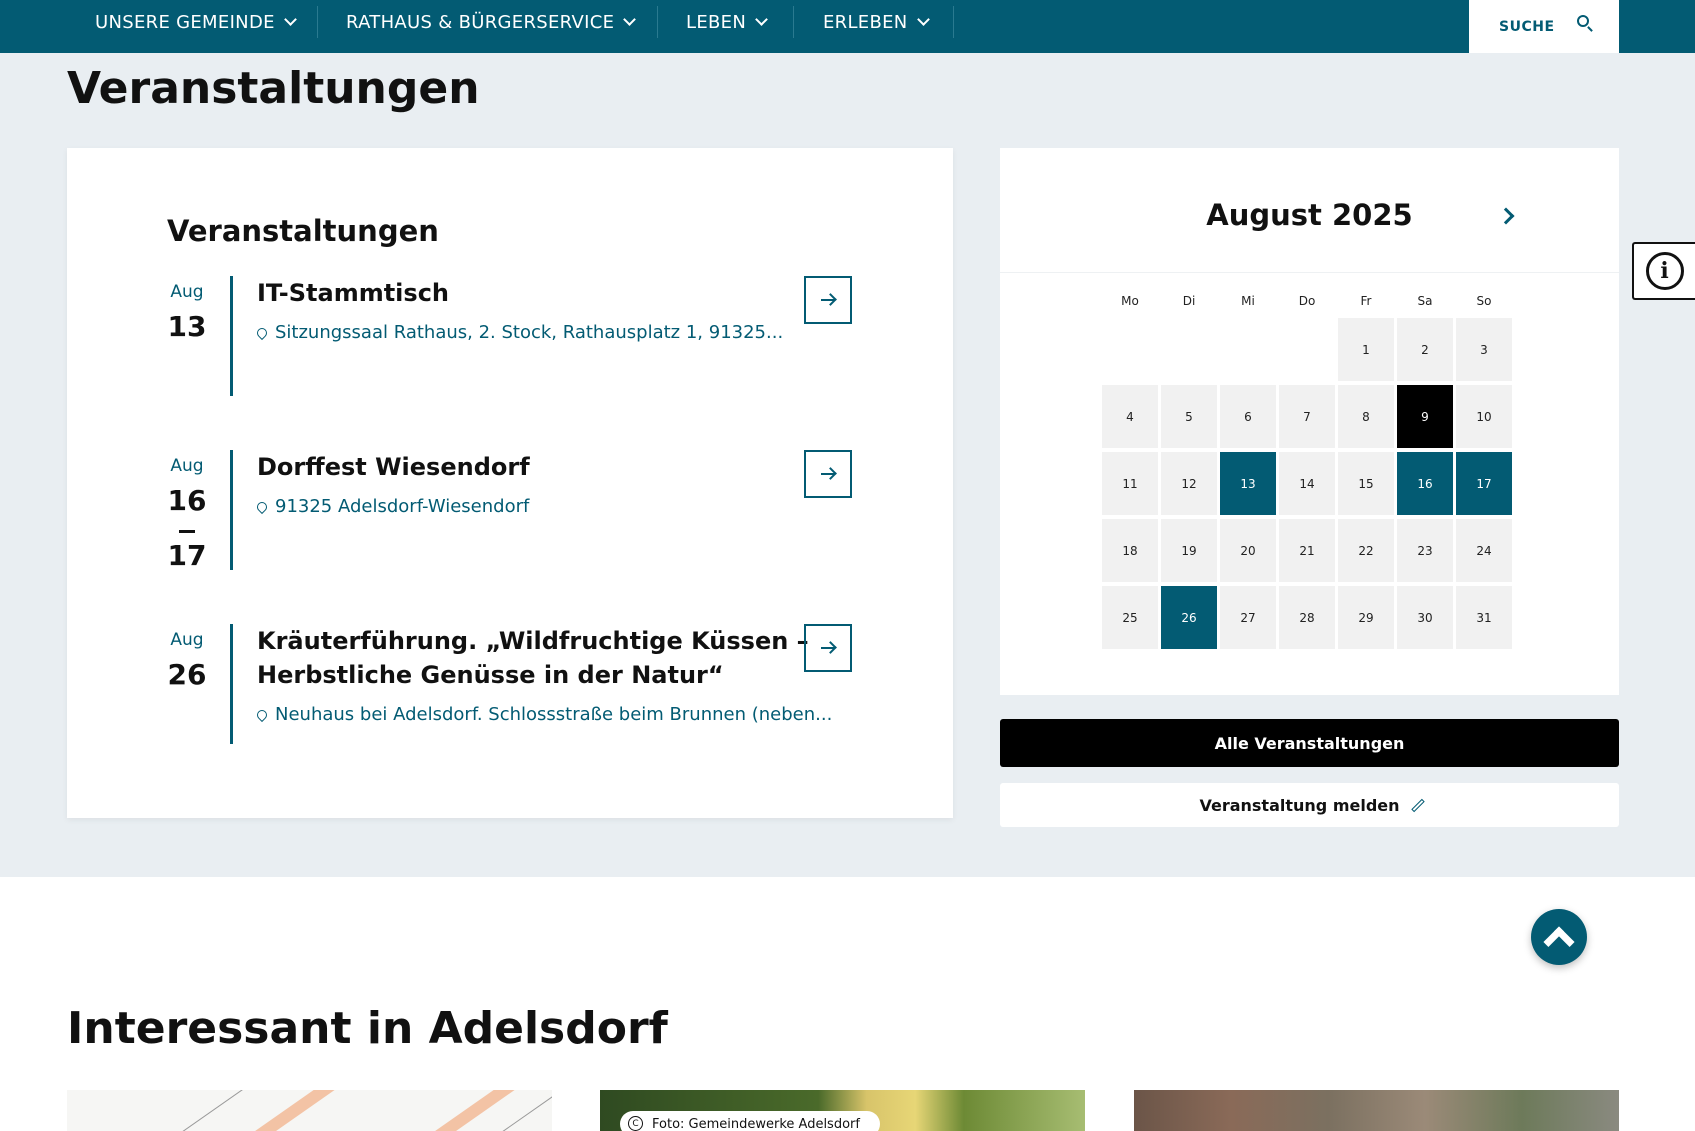 This screenshot has height=1131, width=1695. I want to click on calendar-day: 11, so click(1130, 483).